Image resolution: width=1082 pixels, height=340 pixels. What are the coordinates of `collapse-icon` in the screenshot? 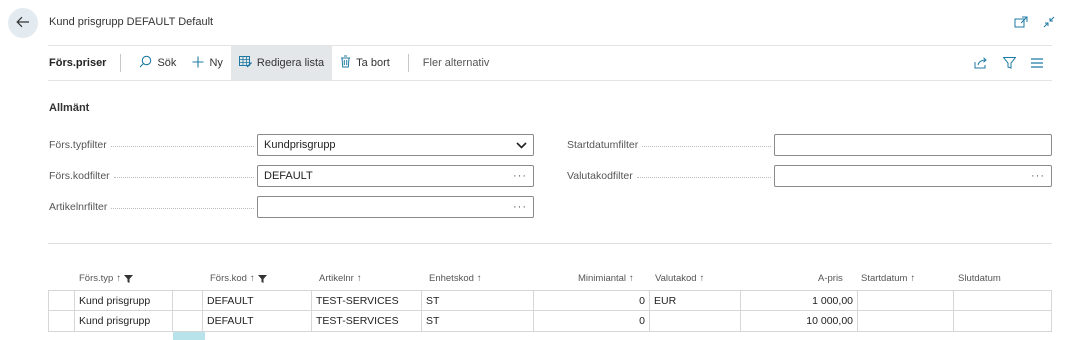 It's located at (1049, 22).